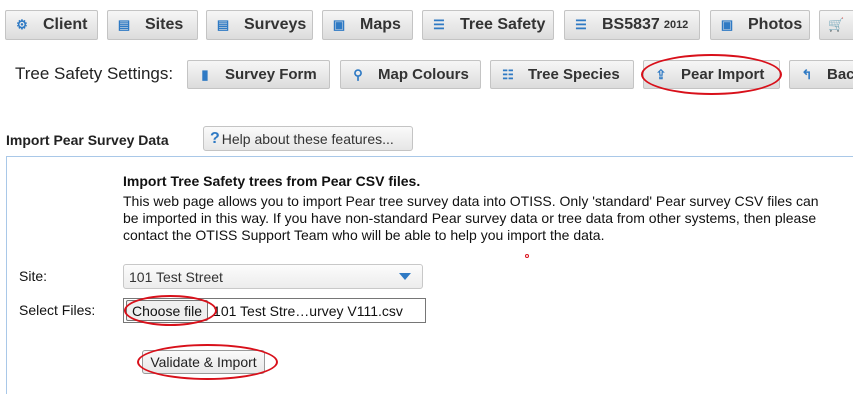  What do you see at coordinates (527, 256) in the screenshot?
I see `stray-mark` at bounding box center [527, 256].